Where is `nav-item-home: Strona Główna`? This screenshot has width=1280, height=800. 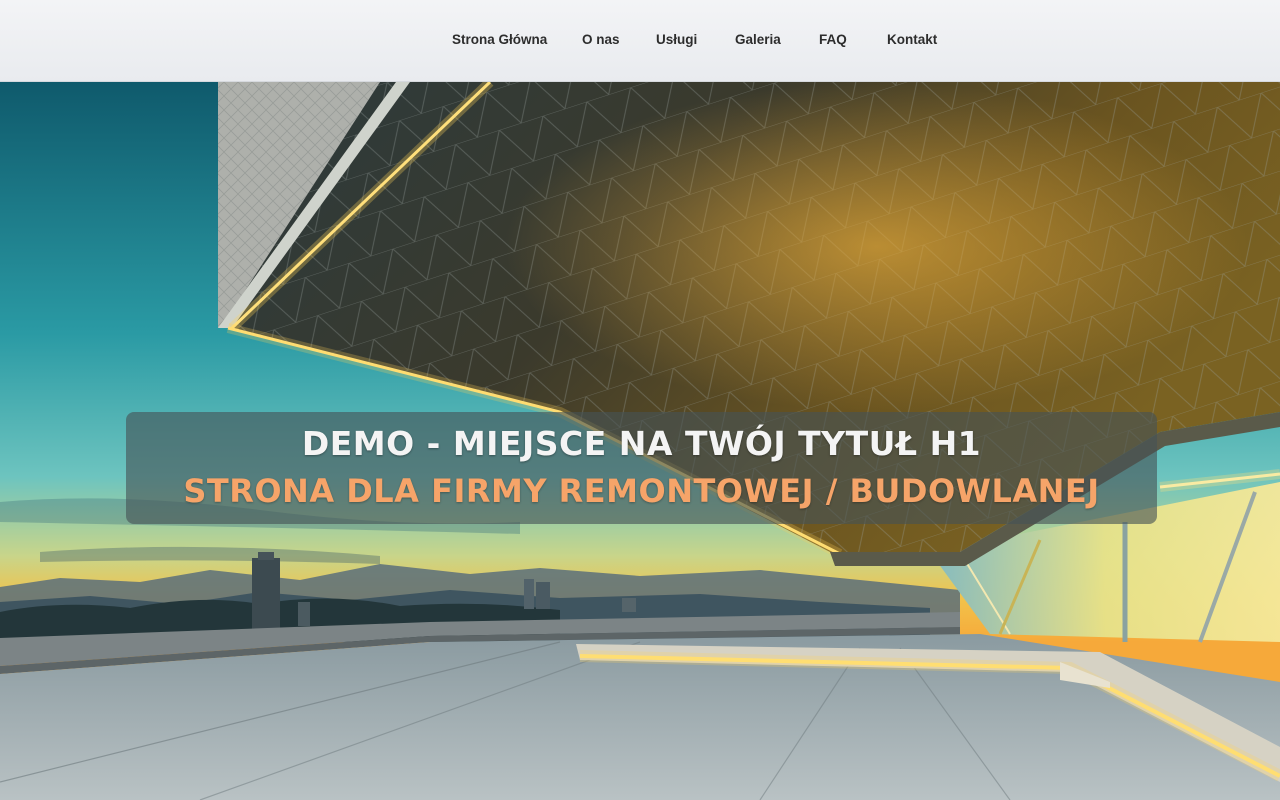 nav-item-home: Strona Główna is located at coordinates (499, 41).